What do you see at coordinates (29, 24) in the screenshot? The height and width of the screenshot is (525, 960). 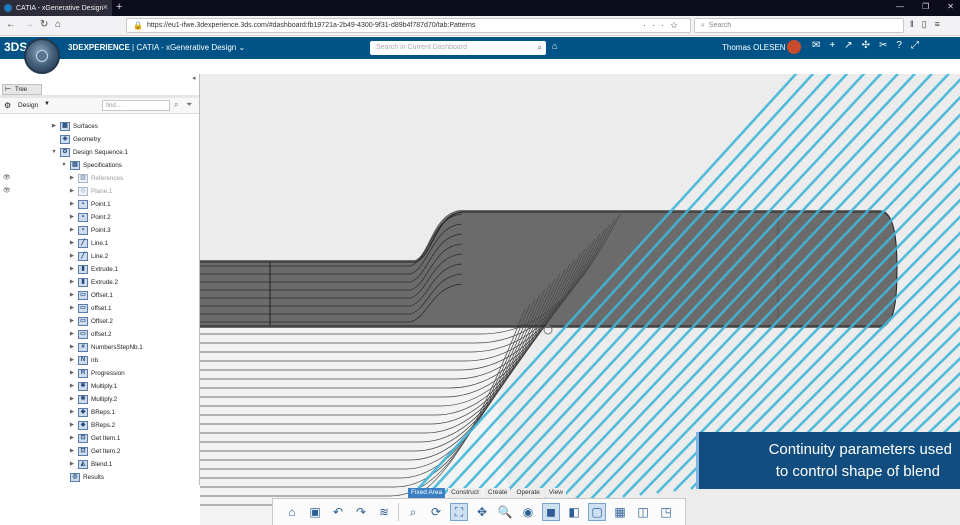 I see `forward-icon: →` at bounding box center [29, 24].